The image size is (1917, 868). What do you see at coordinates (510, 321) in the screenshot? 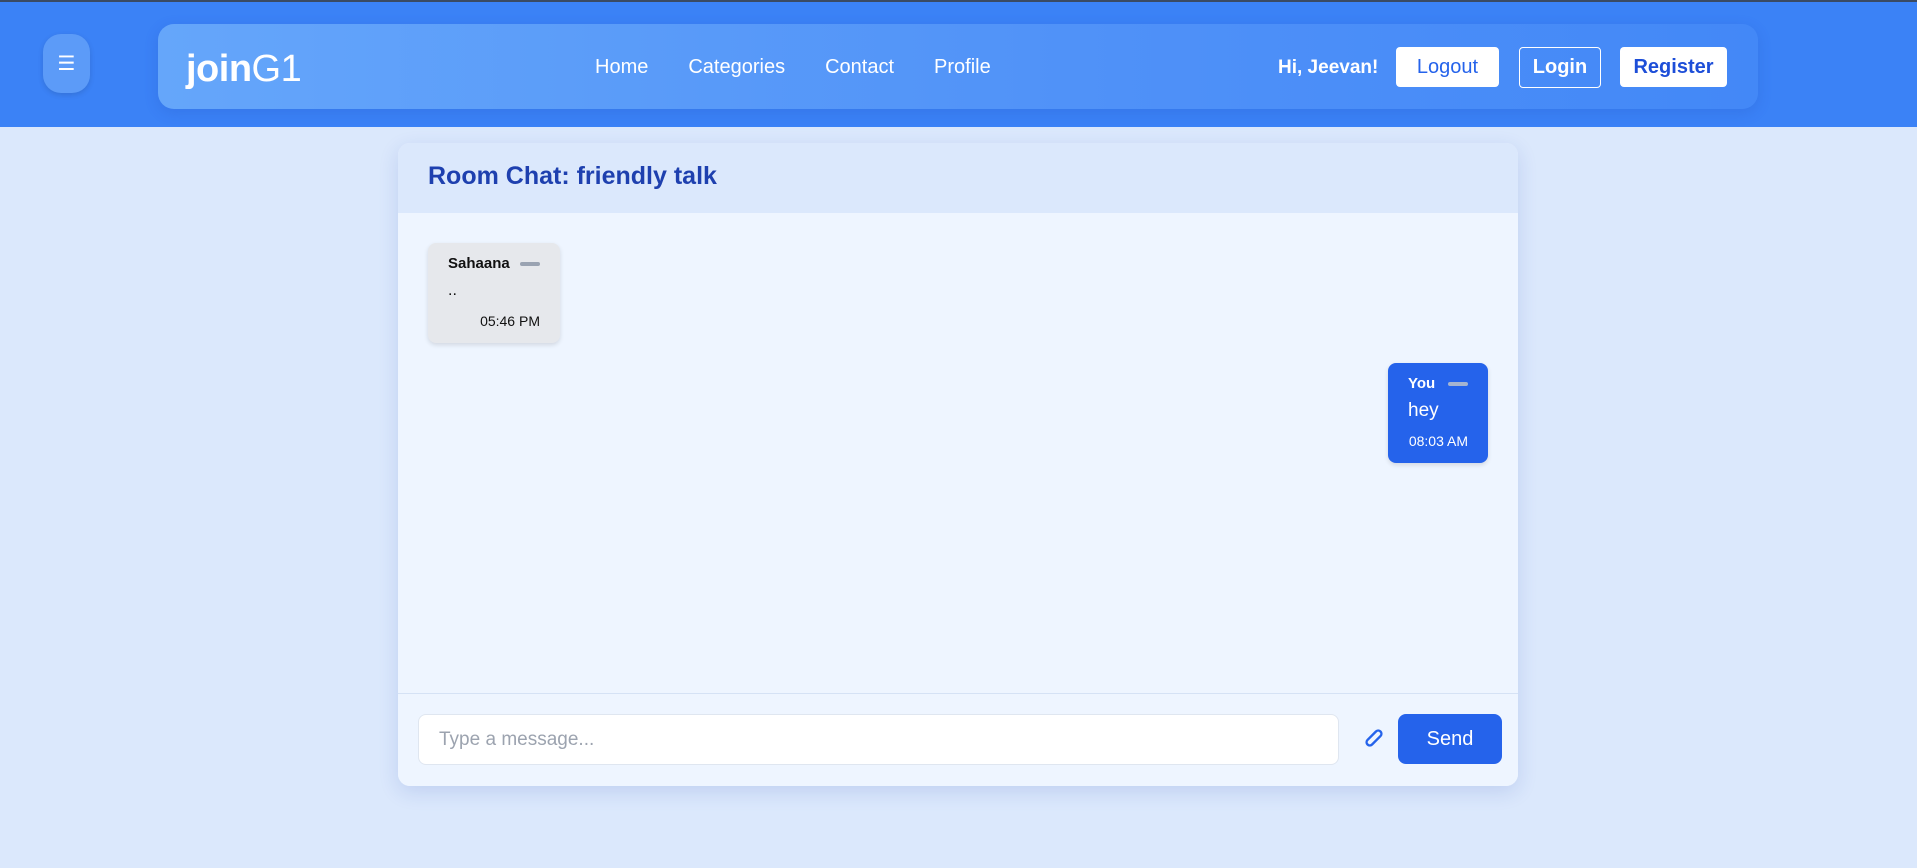
I see `message-time: 05:46 PM` at bounding box center [510, 321].